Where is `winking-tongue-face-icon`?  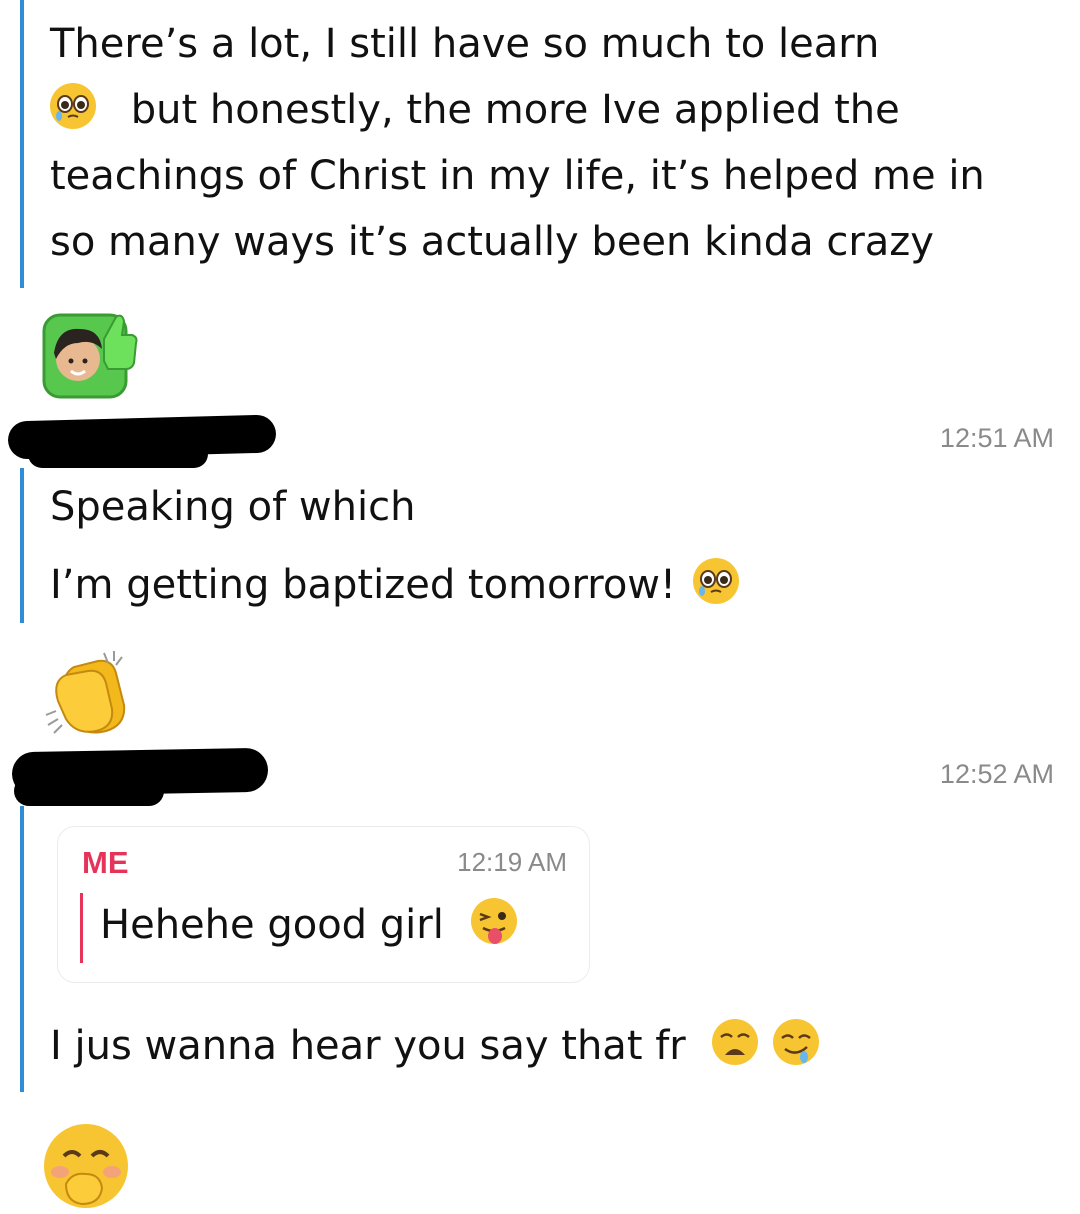 winking-tongue-face-icon is located at coordinates (493, 921).